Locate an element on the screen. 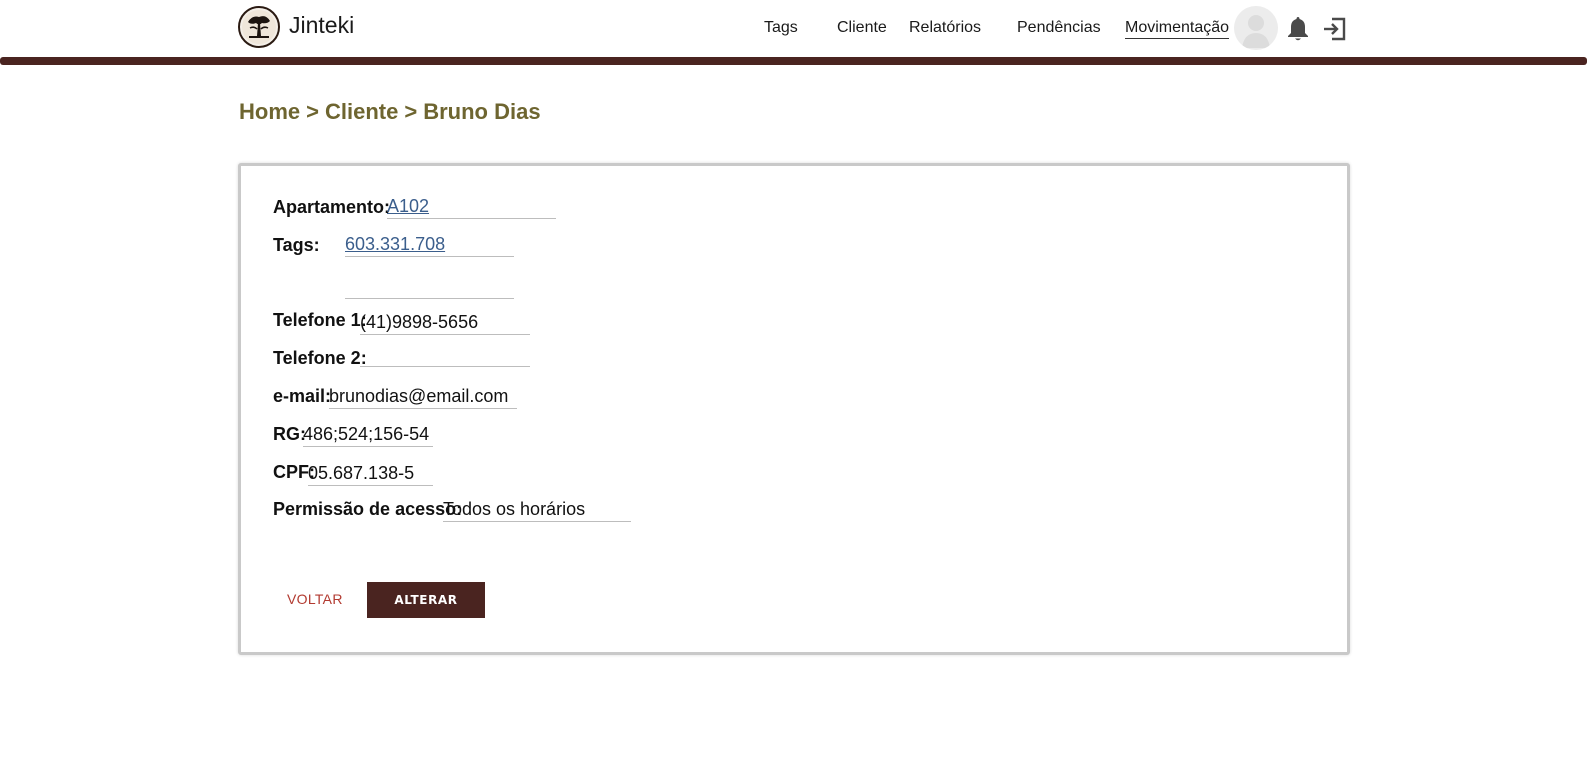  permissao-value: Todos os horários is located at coordinates (537, 510).